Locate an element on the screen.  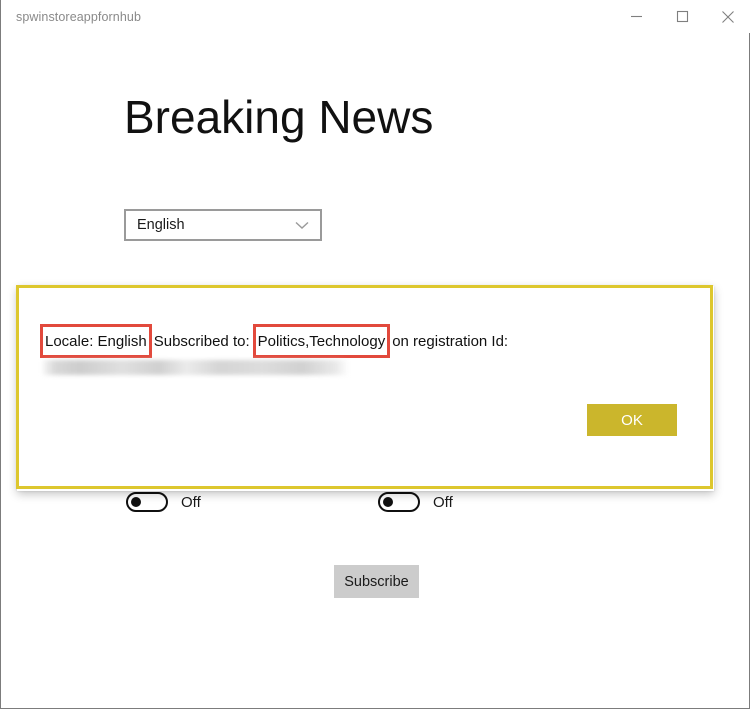
toggle-switch-1-track is located at coordinates (147, 502).